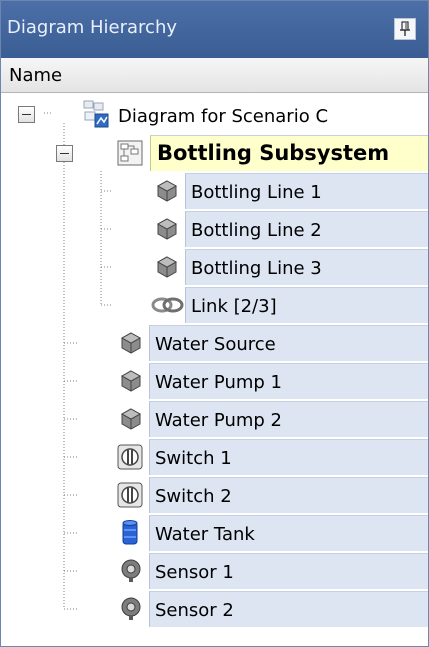  Describe the element at coordinates (133, 532) in the screenshot. I see `tank-icon` at that location.